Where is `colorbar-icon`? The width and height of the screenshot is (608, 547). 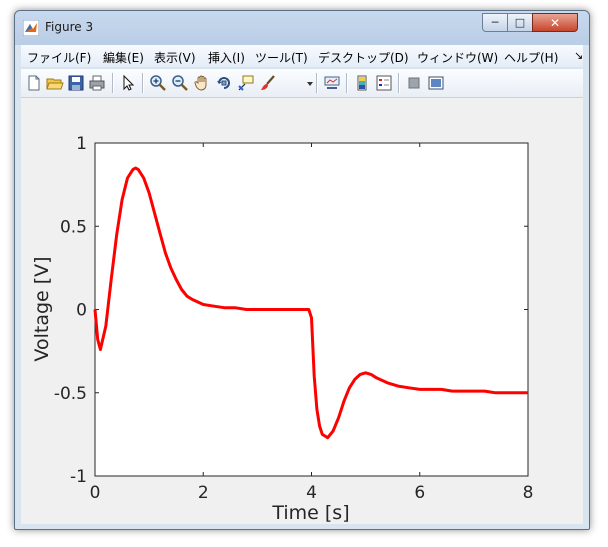 colorbar-icon is located at coordinates (362, 83).